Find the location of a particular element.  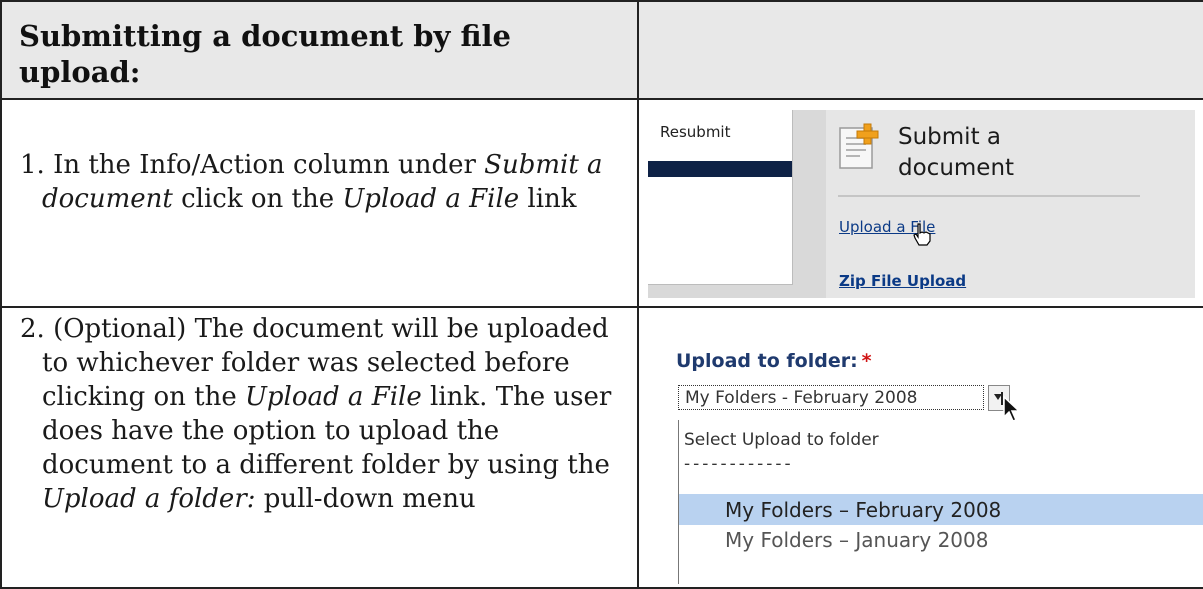

hand-pointer-icon is located at coordinates (922, 236).